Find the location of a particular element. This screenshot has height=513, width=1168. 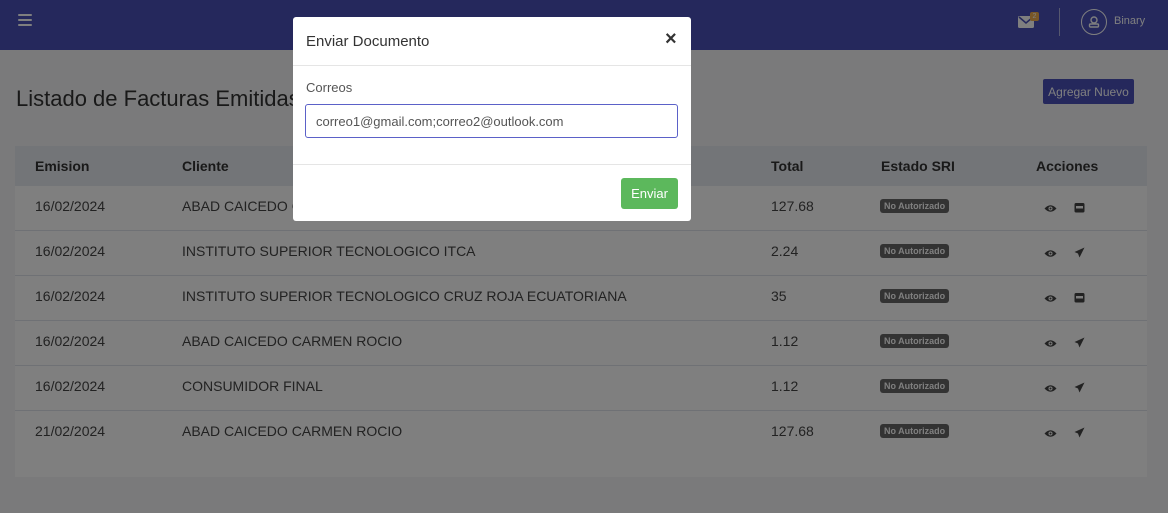

close-icon: × is located at coordinates (672, 39).